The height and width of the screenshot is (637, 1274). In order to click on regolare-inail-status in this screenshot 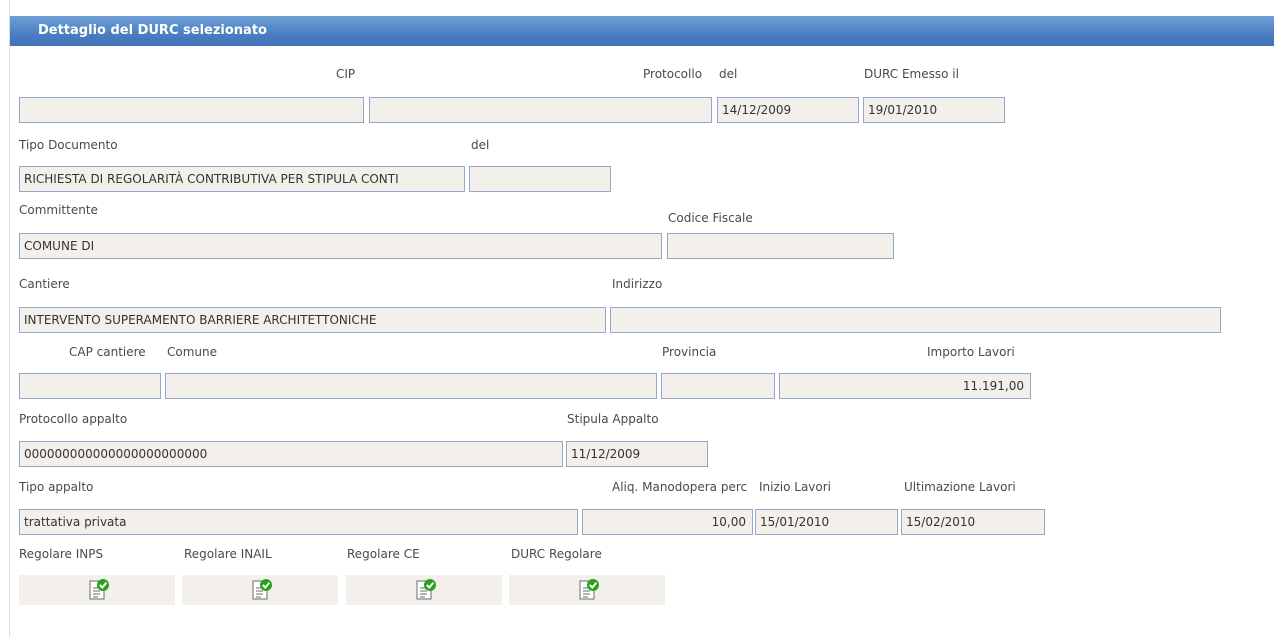, I will do `click(260, 590)`.